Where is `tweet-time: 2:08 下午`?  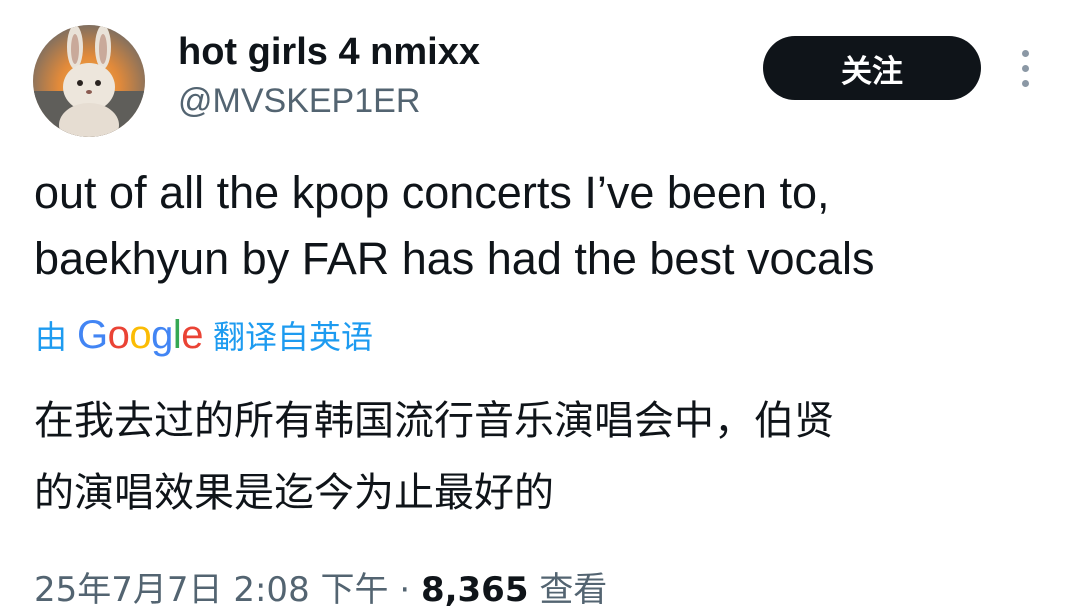
tweet-time: 2:08 下午 is located at coordinates (310, 590).